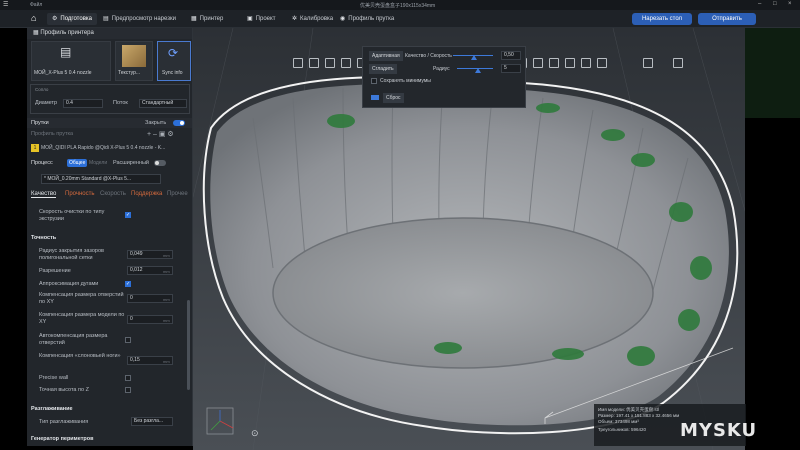 Image resolution: width=800 pixels, height=450 pixels. Describe the element at coordinates (367, 19) in the screenshot. I see `tab-filament-profile: ◉ Профиль прутка` at that location.